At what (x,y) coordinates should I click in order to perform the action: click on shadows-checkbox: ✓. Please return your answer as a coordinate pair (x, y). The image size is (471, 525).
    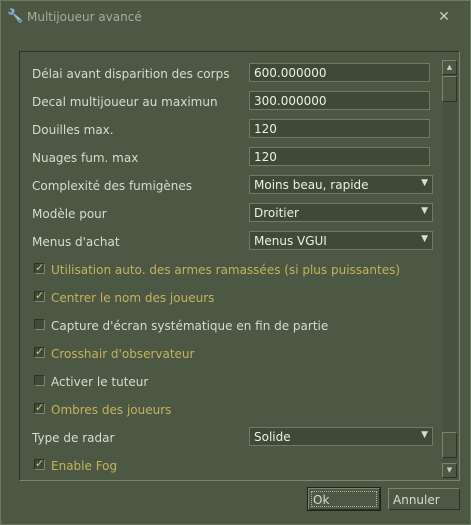
    Looking at the image, I should click on (39, 407).